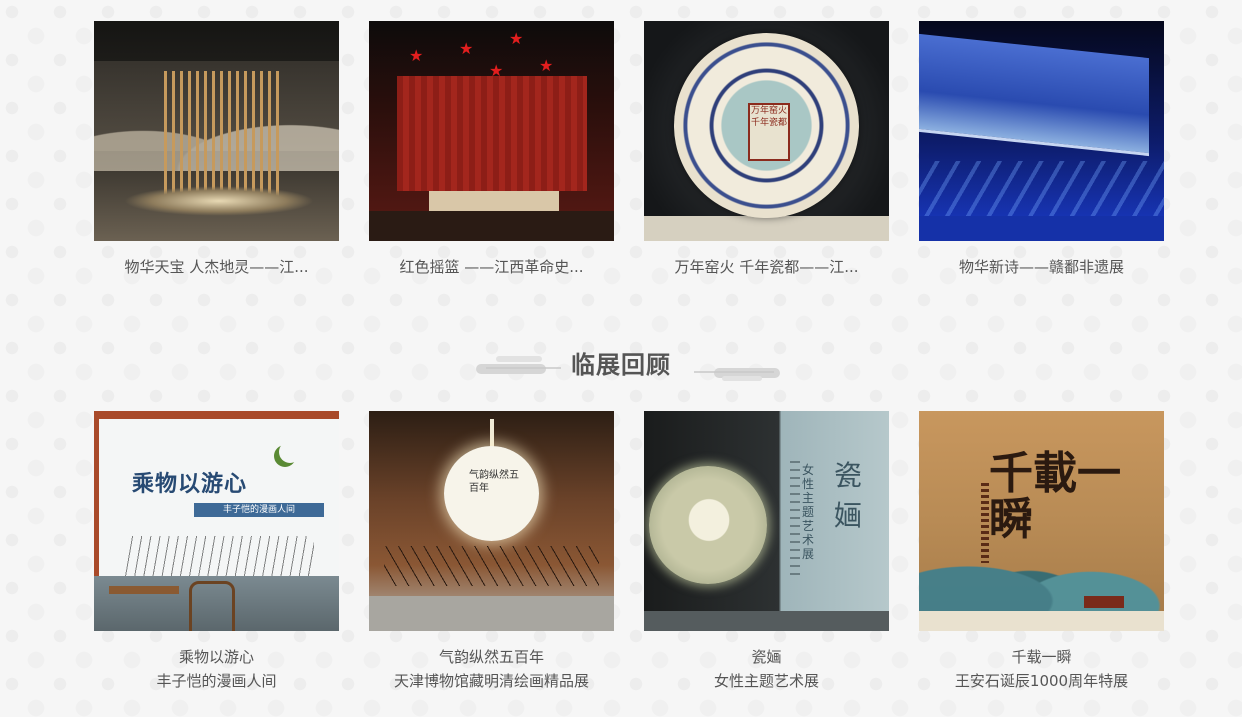  I want to click on exhibition-image: ★ ★ ★ ★ ★, so click(491, 131).